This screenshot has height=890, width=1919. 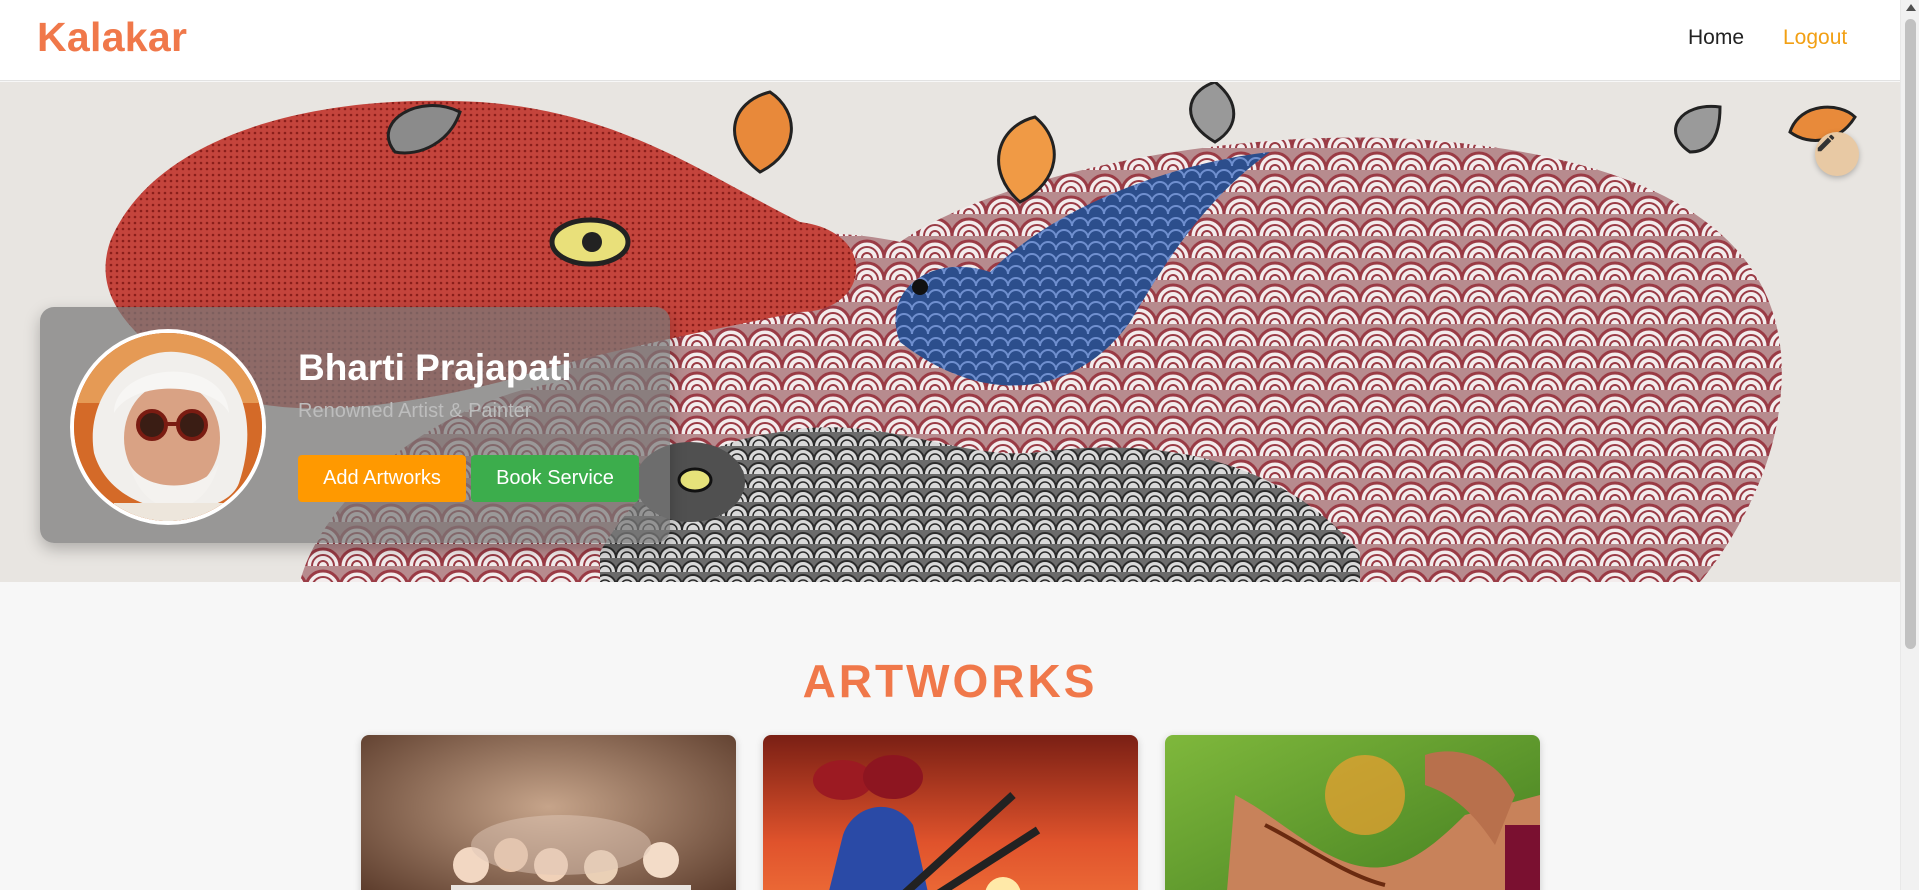 I want to click on artwork-image-mehndi, so click(x=1352, y=812).